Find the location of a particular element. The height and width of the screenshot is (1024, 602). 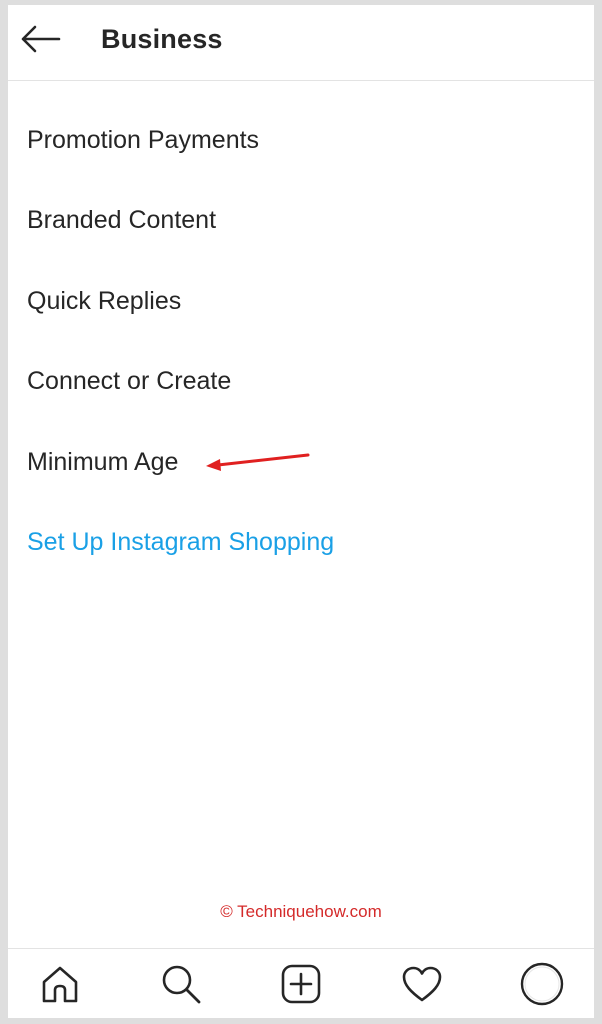

set-up-instagram-shopping-link: Set Up Instagram Shopping is located at coordinates (180, 542).